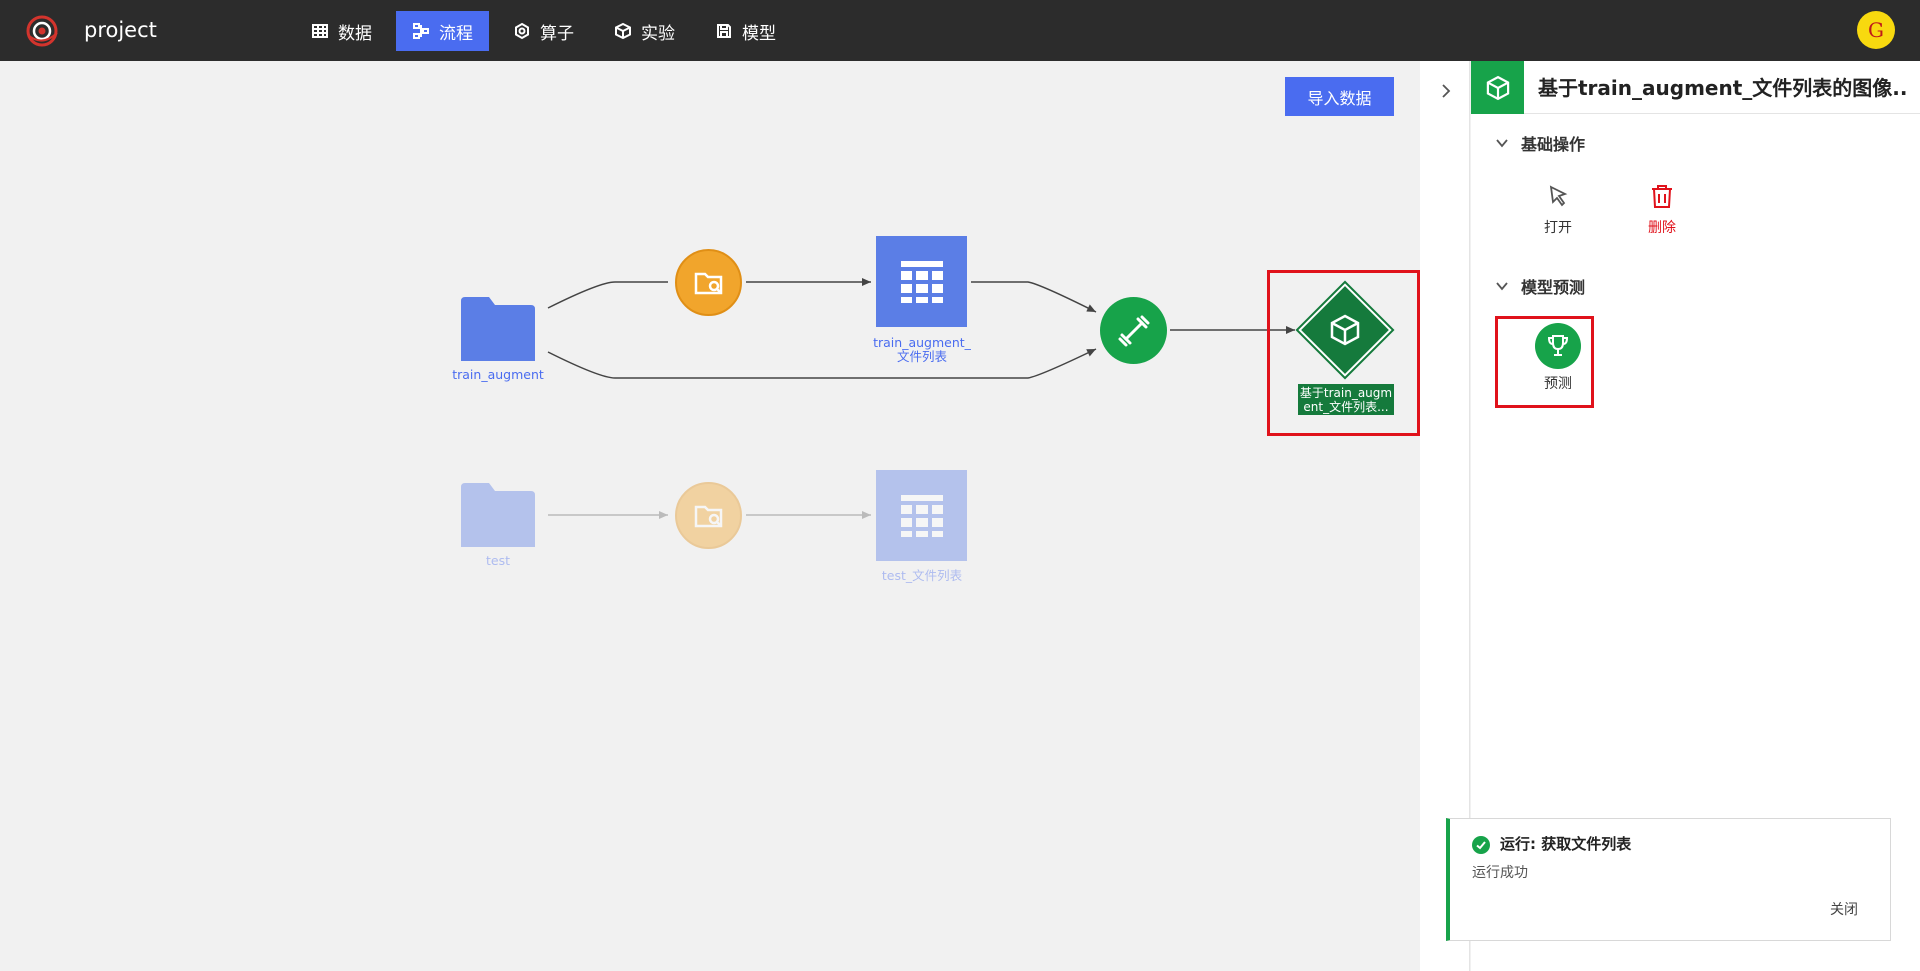  I want to click on predict-action-badge, so click(1558, 346).